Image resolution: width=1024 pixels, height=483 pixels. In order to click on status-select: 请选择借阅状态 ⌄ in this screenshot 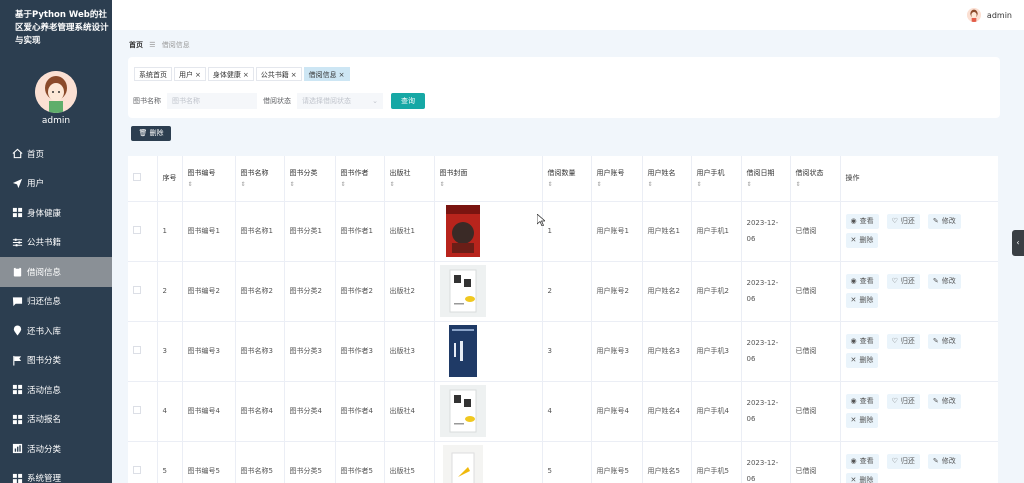, I will do `click(340, 101)`.